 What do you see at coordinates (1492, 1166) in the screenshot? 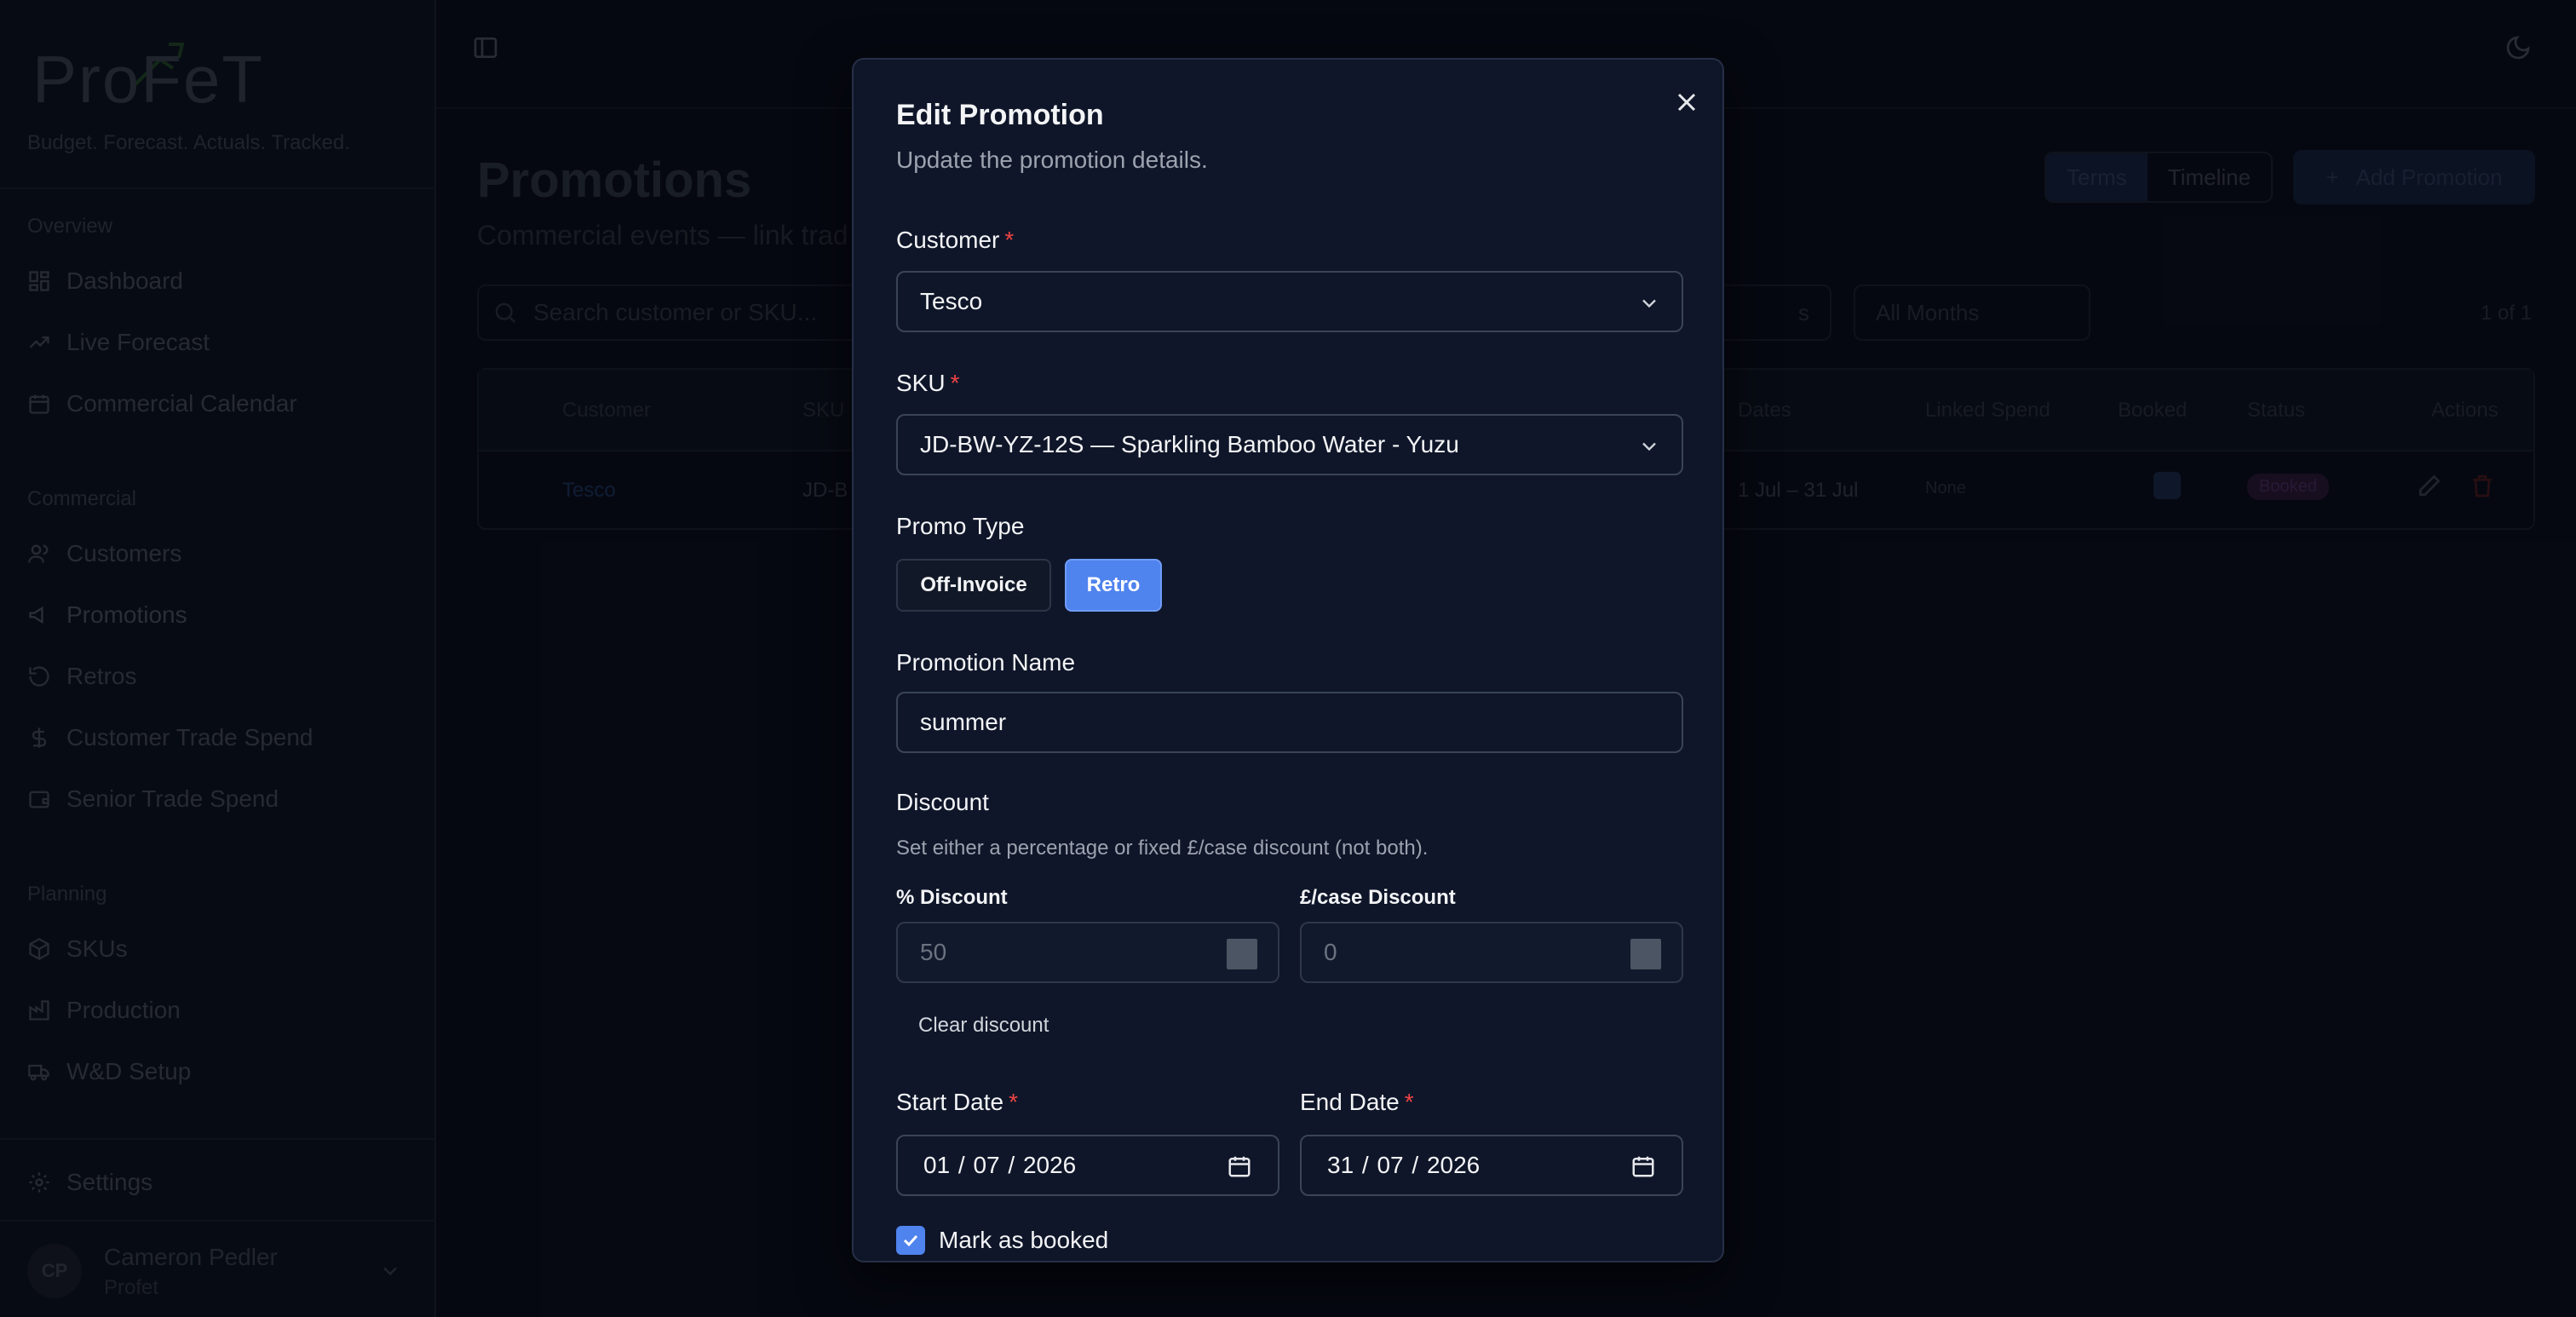
I see `end-date-input: 31 / 07 / 2026` at bounding box center [1492, 1166].